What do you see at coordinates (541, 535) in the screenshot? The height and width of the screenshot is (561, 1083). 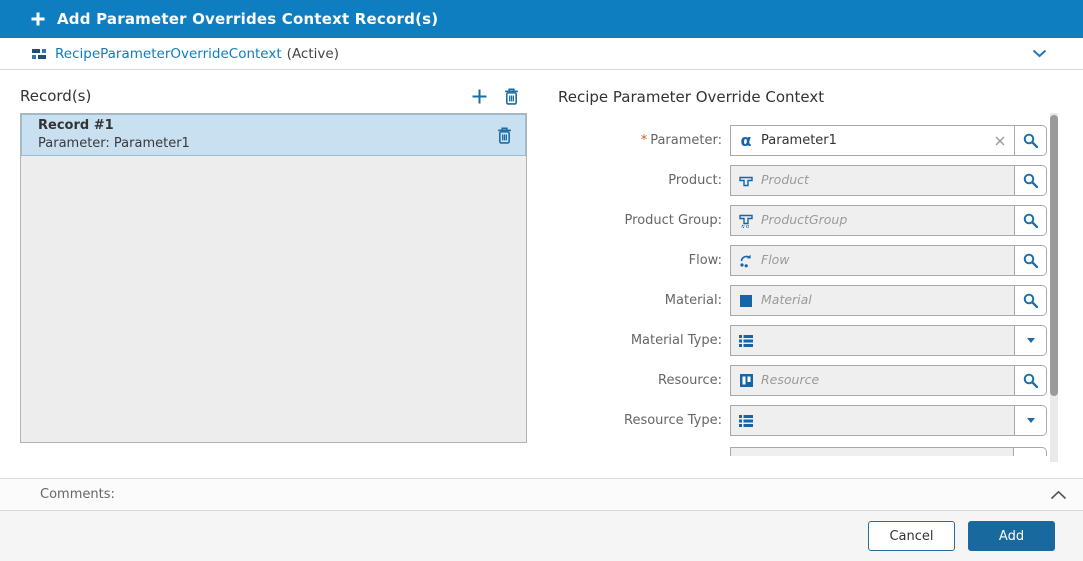 I see `footer-bar: Cancel Add` at bounding box center [541, 535].